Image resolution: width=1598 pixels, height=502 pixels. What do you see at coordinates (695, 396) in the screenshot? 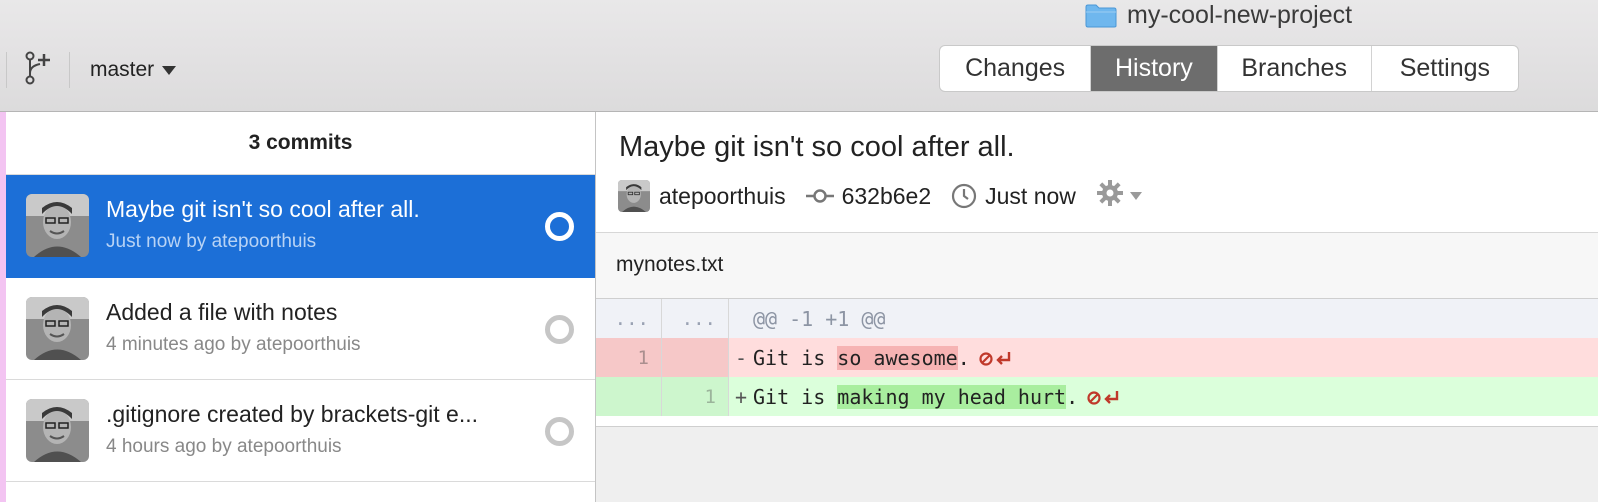
I see `new-line-number: 1` at bounding box center [695, 396].